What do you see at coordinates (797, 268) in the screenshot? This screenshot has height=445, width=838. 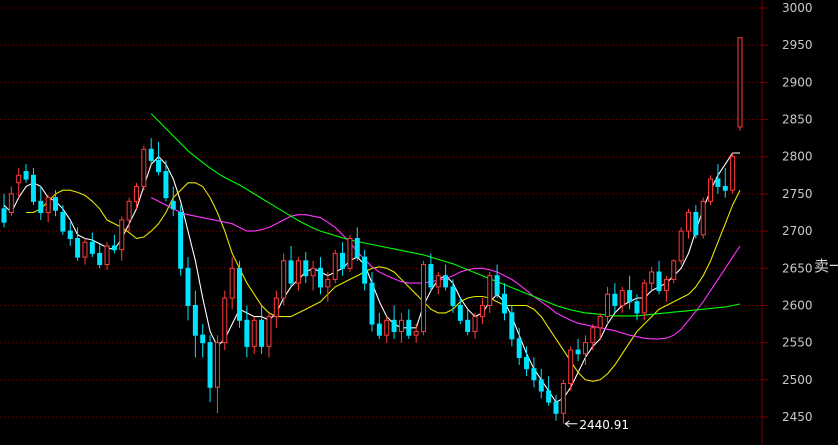 I see `y-tick-label: 2650` at bounding box center [797, 268].